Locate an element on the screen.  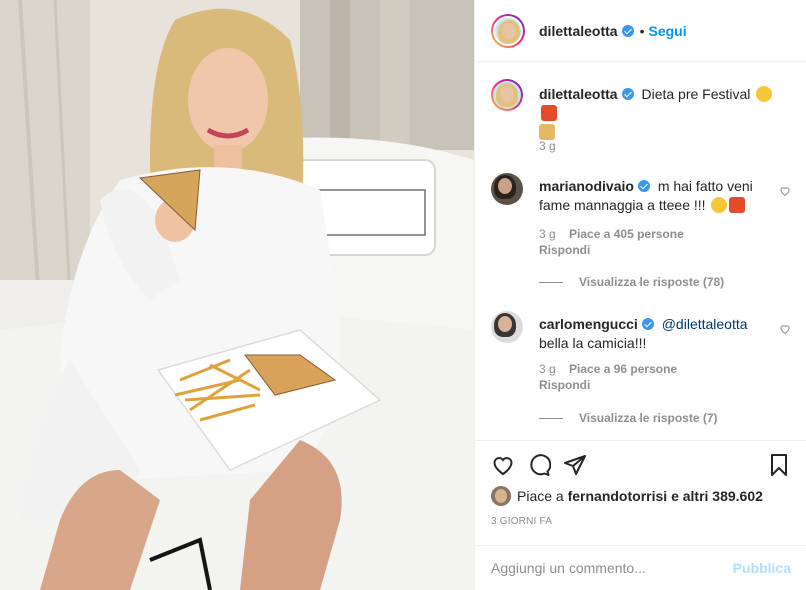
likes-others: e altri 389.602 is located at coordinates (717, 496).